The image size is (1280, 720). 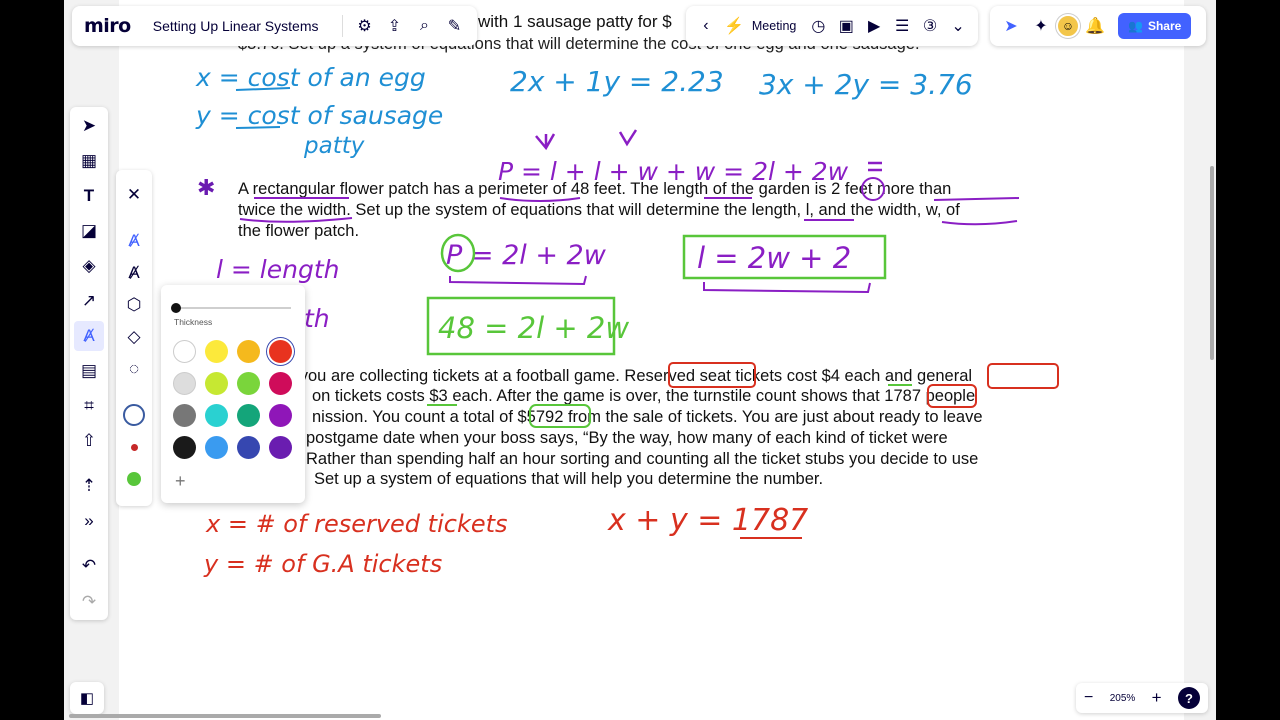 I want to click on share-toolbar: ➤ ✦ ☺ 🔔 👥 Share, so click(x=1098, y=26).